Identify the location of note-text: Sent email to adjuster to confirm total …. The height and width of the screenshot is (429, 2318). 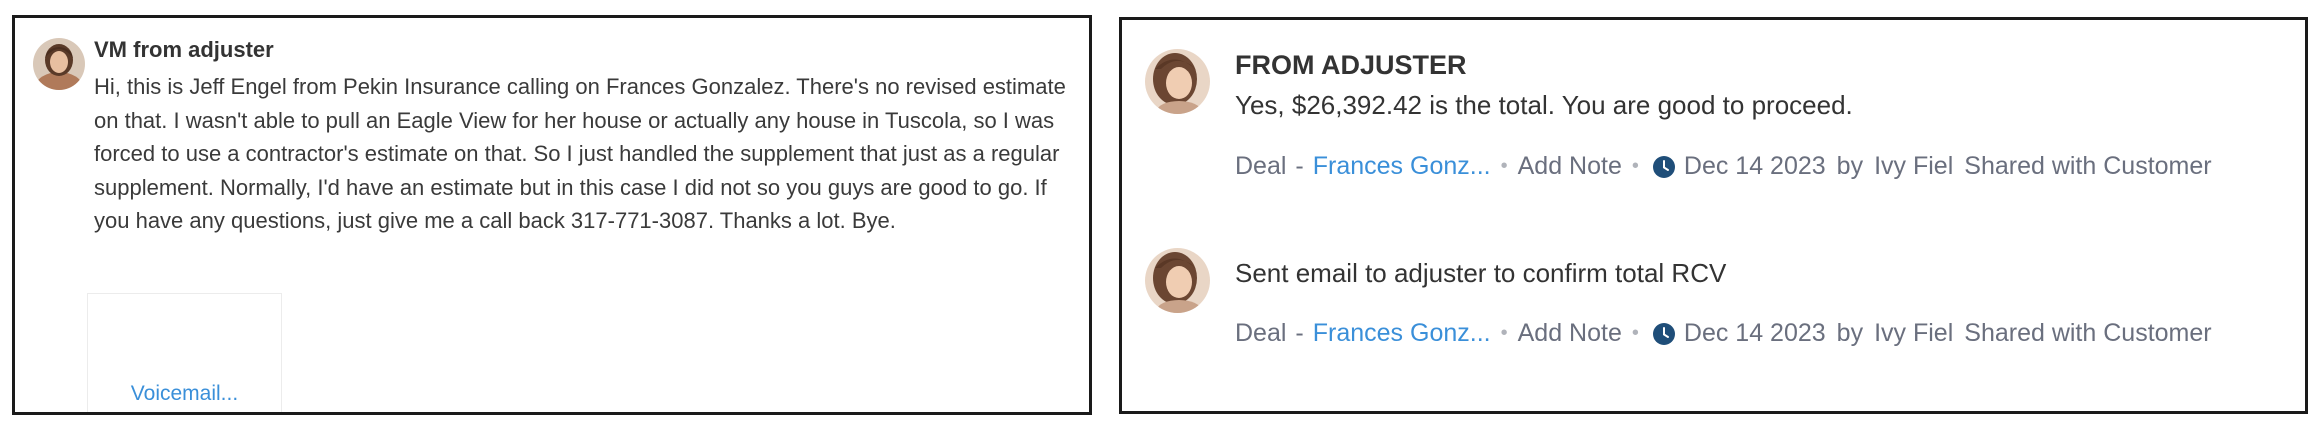
(1481, 273).